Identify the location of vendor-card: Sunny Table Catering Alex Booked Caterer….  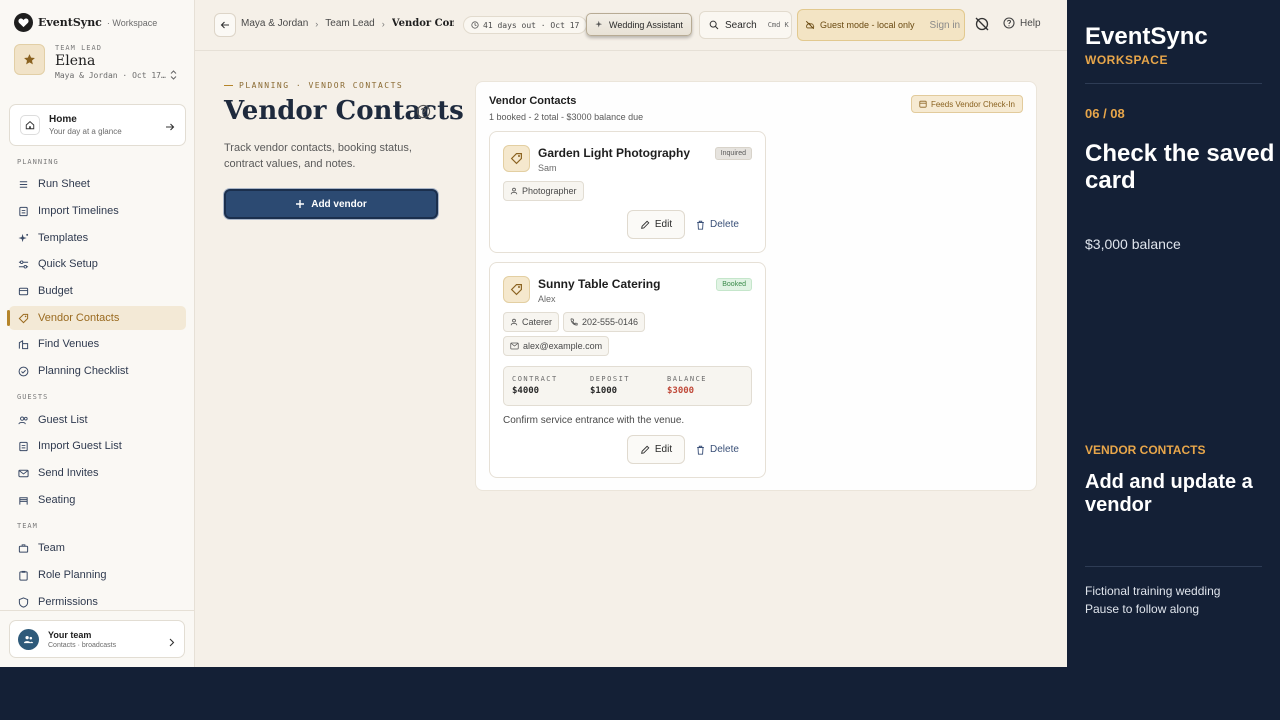
(627, 370).